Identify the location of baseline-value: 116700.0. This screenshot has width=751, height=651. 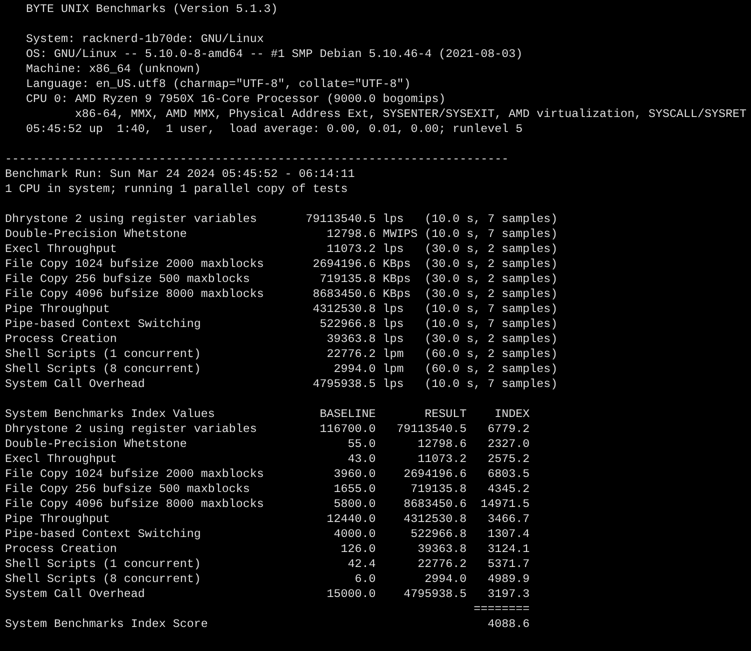
(348, 429).